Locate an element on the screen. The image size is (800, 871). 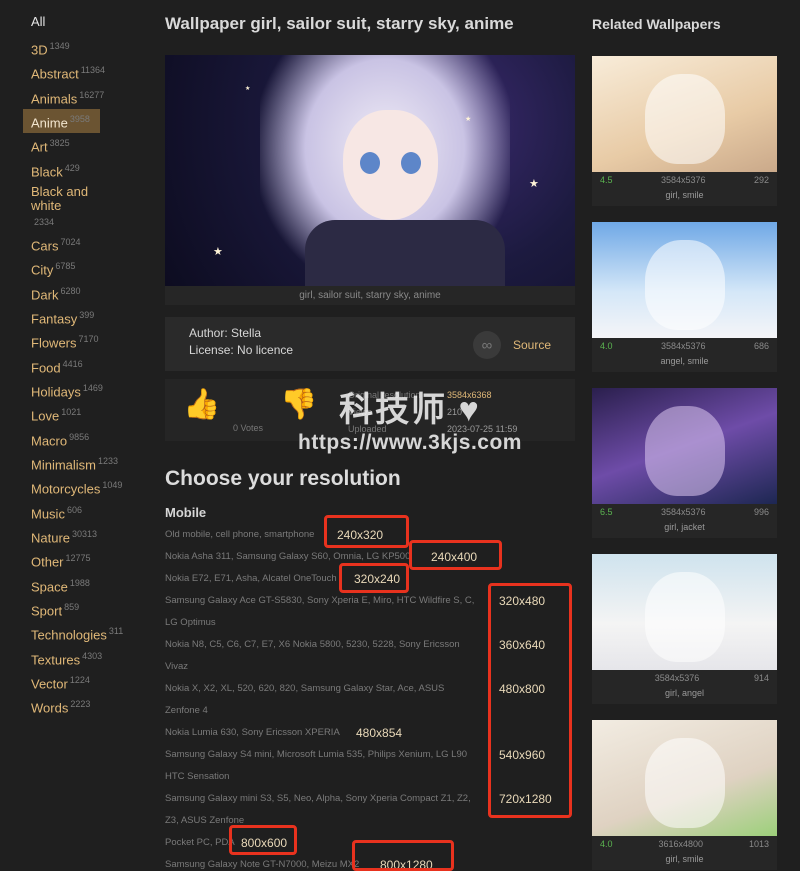
category-count: 4416 is located at coordinates (72, 363).